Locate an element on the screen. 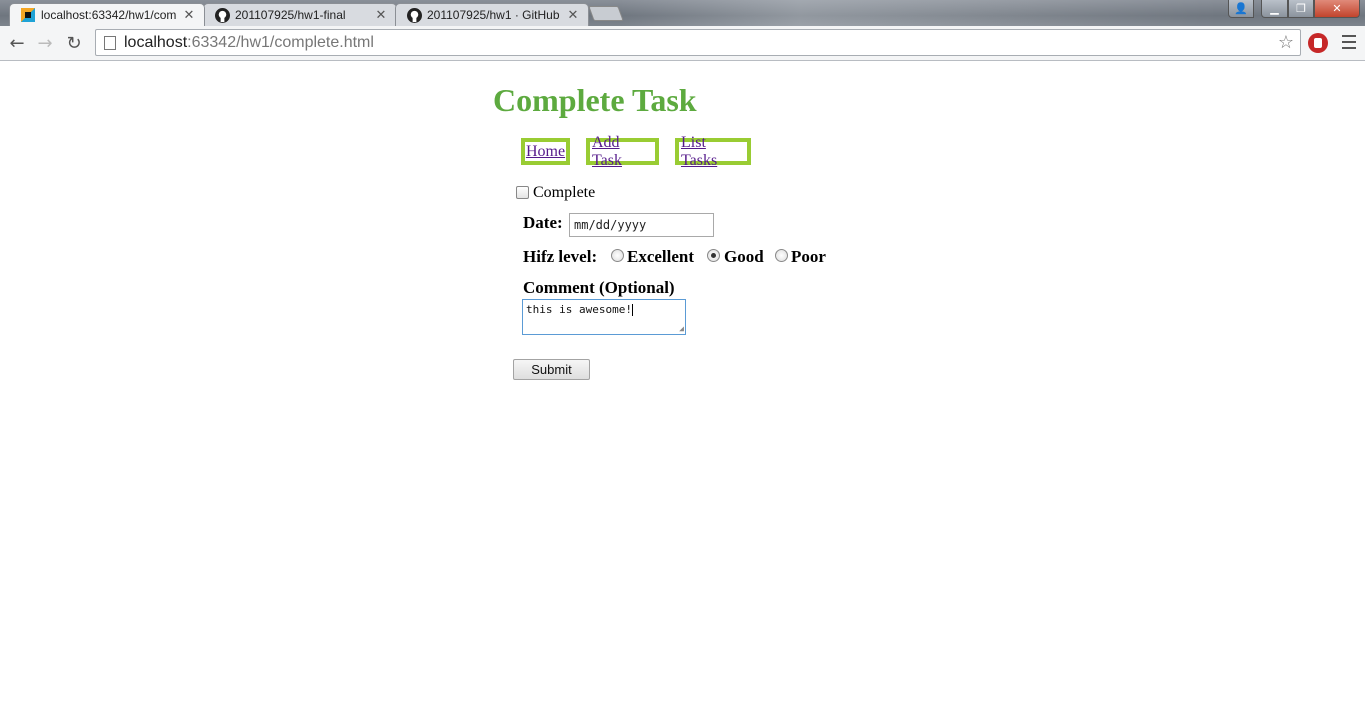 The image size is (1365, 724). complete-checkbox is located at coordinates (522, 192).